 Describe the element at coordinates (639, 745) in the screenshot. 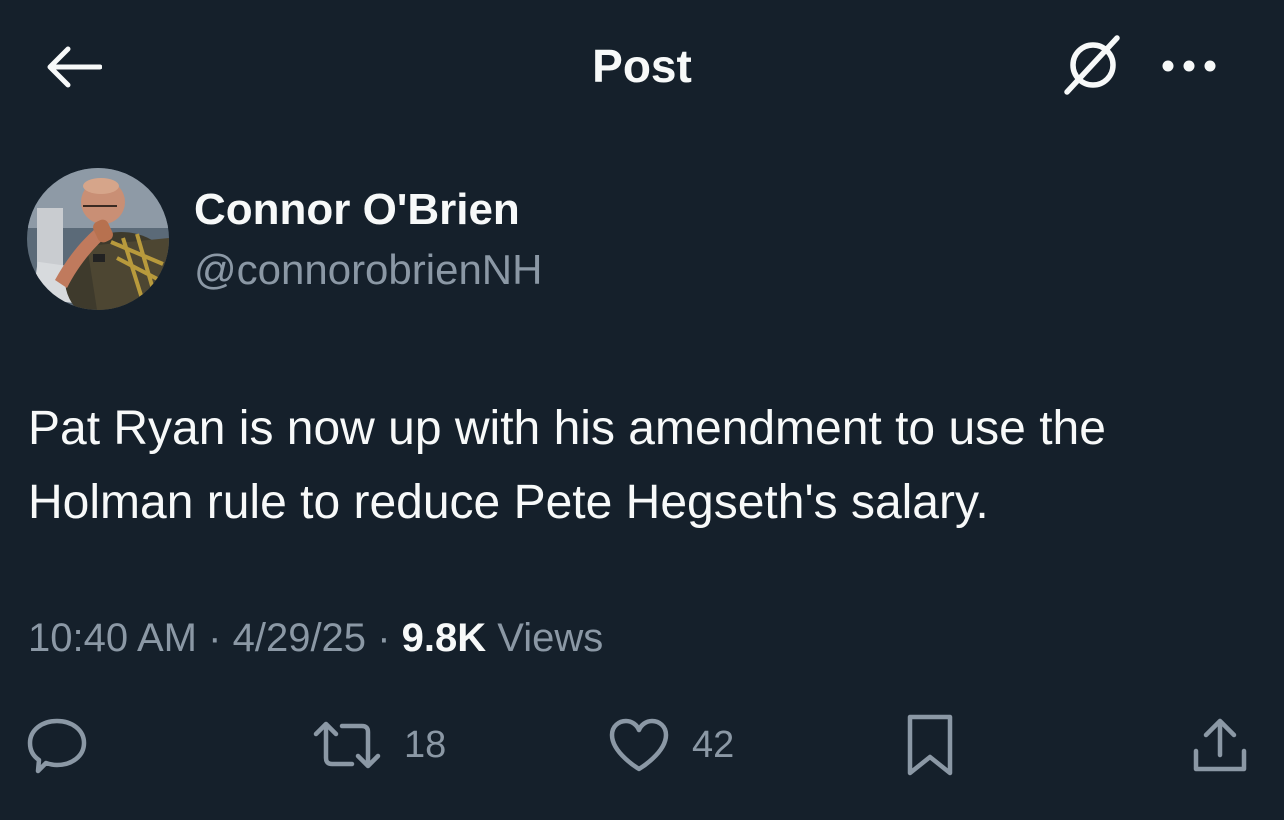

I see `heart-icon` at that location.